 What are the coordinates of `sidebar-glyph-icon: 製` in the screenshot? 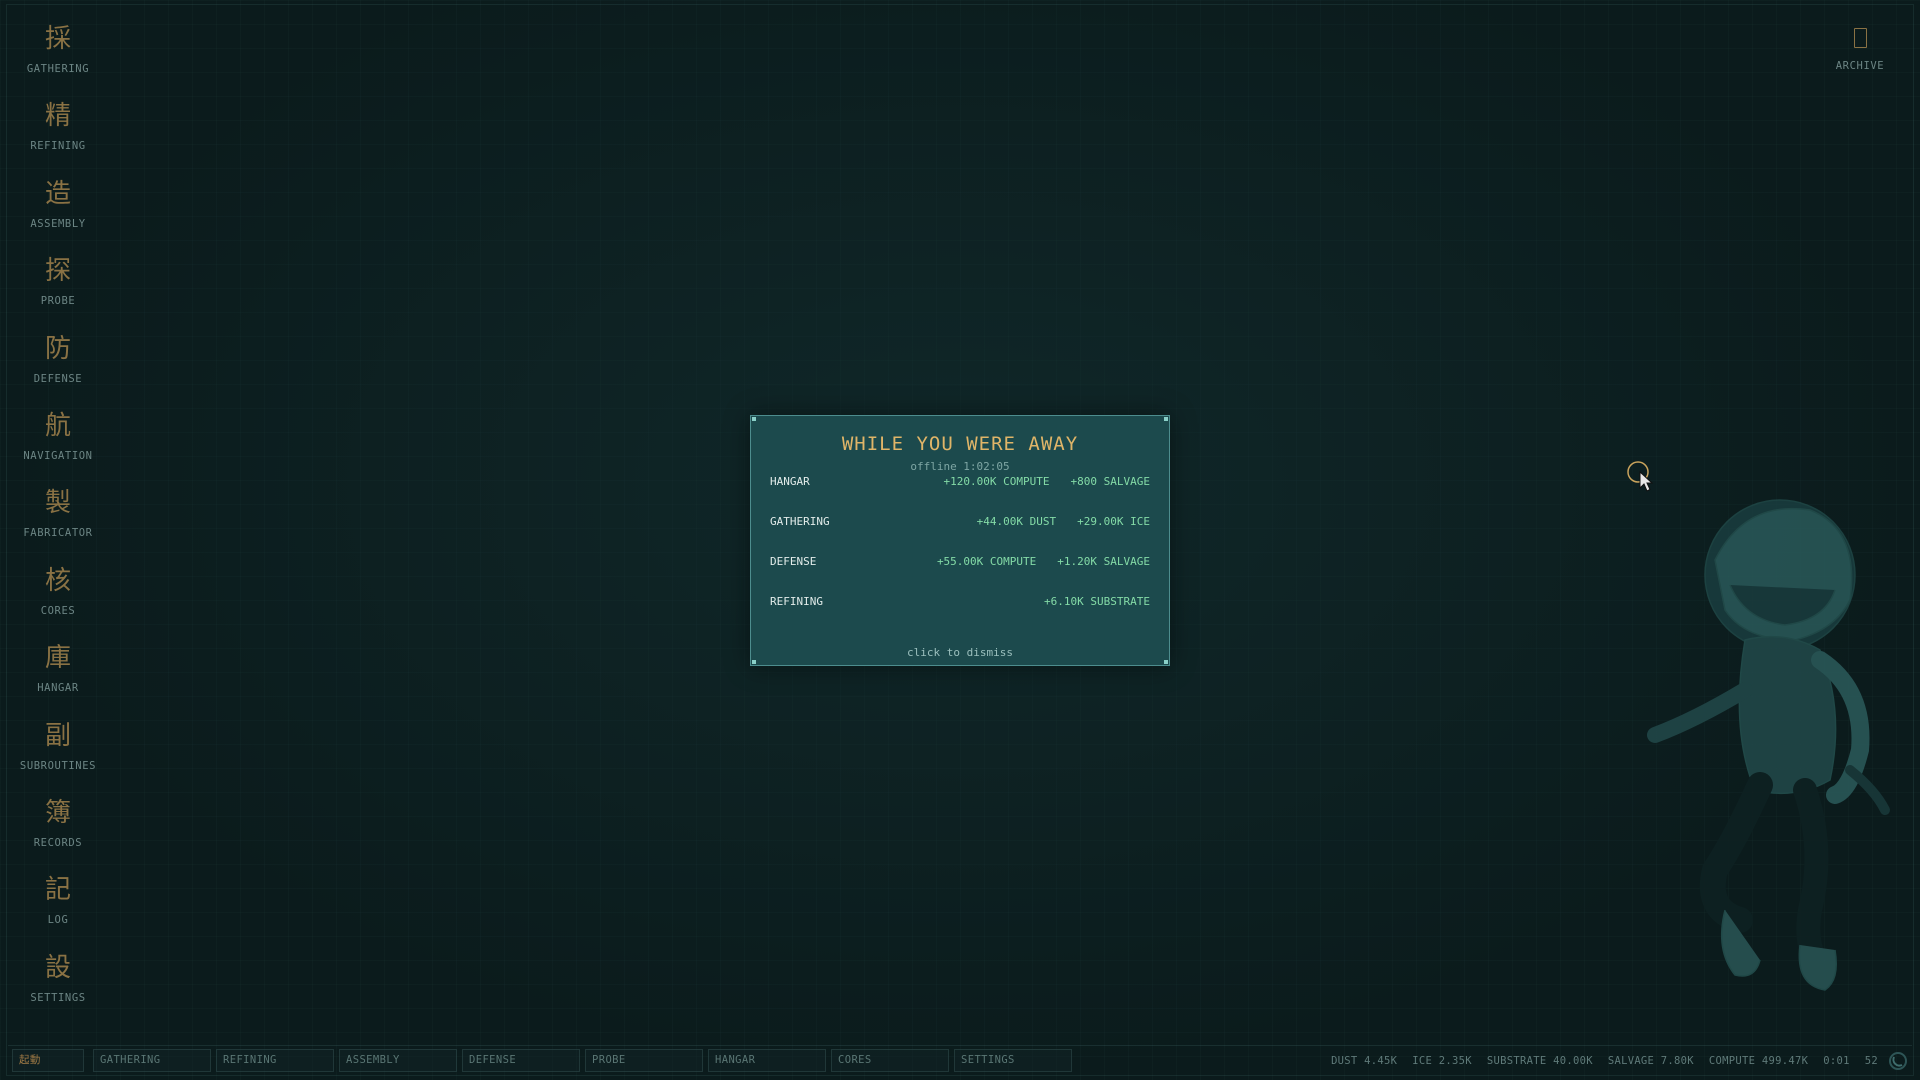 It's located at (57, 503).